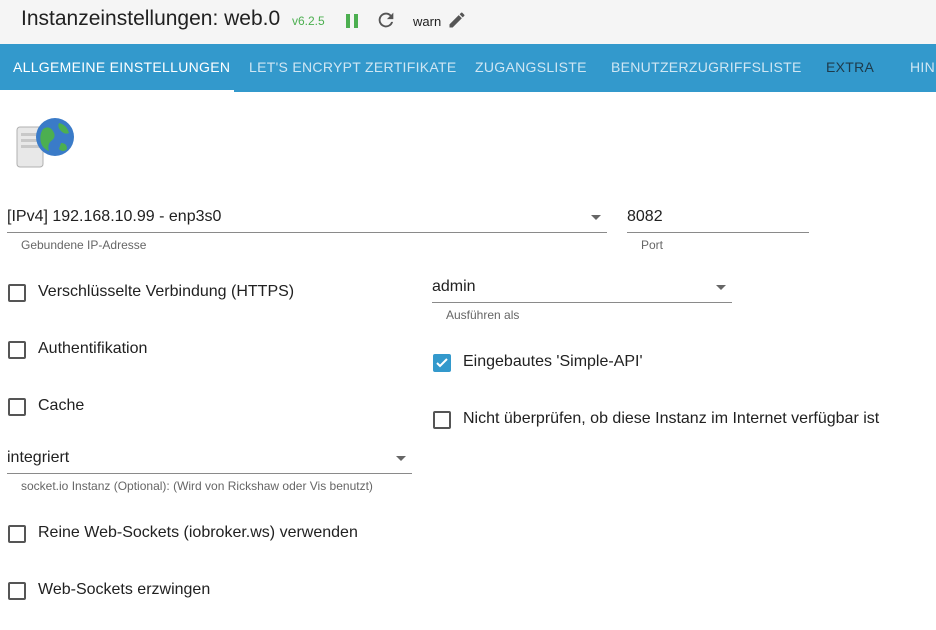  Describe the element at coordinates (353, 68) in the screenshot. I see `tab-letsencrypt: LET'S ENCRYPT ZERTIFIKATE` at that location.